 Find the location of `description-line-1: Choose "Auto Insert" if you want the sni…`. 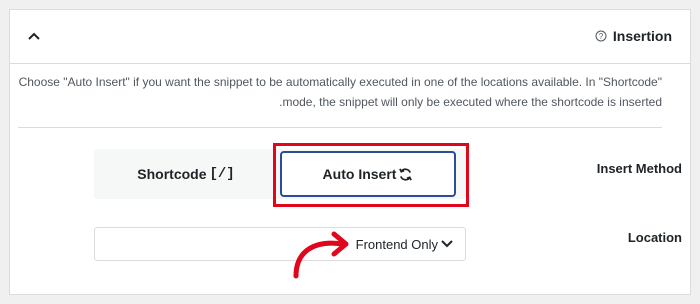

description-line-1: Choose "Auto Insert" if you want the sni… is located at coordinates (340, 82).